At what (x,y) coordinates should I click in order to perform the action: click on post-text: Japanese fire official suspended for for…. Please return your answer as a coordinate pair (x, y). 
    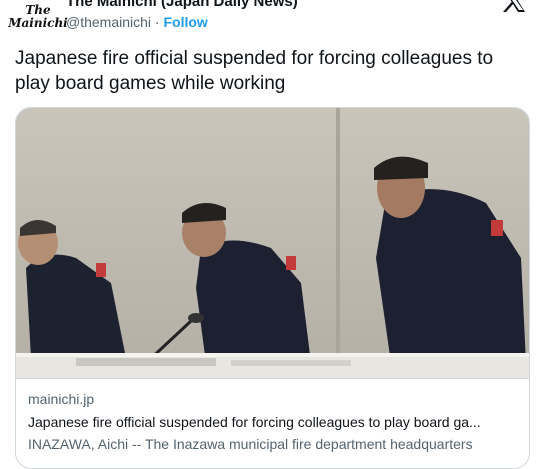
    Looking at the image, I should click on (254, 71).